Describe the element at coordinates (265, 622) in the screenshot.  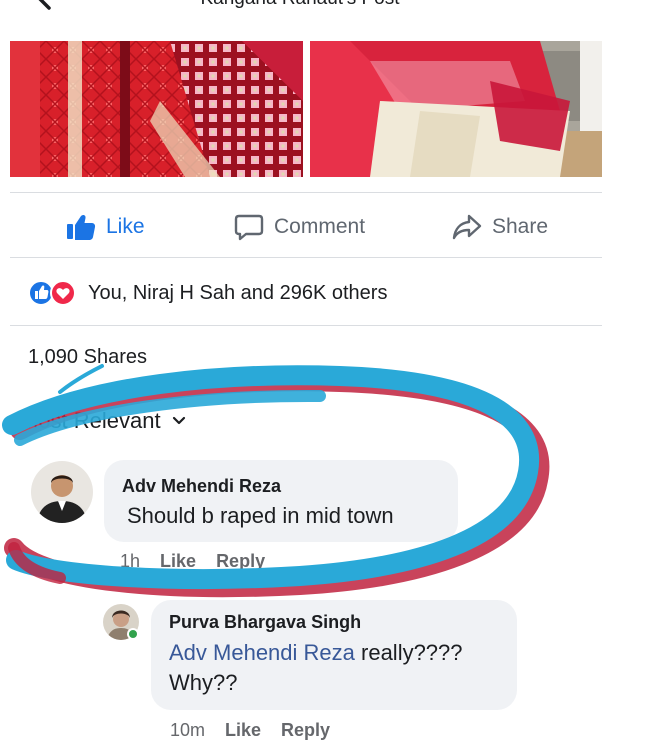
I see `comment-author: Purva Bhargava Singh` at that location.